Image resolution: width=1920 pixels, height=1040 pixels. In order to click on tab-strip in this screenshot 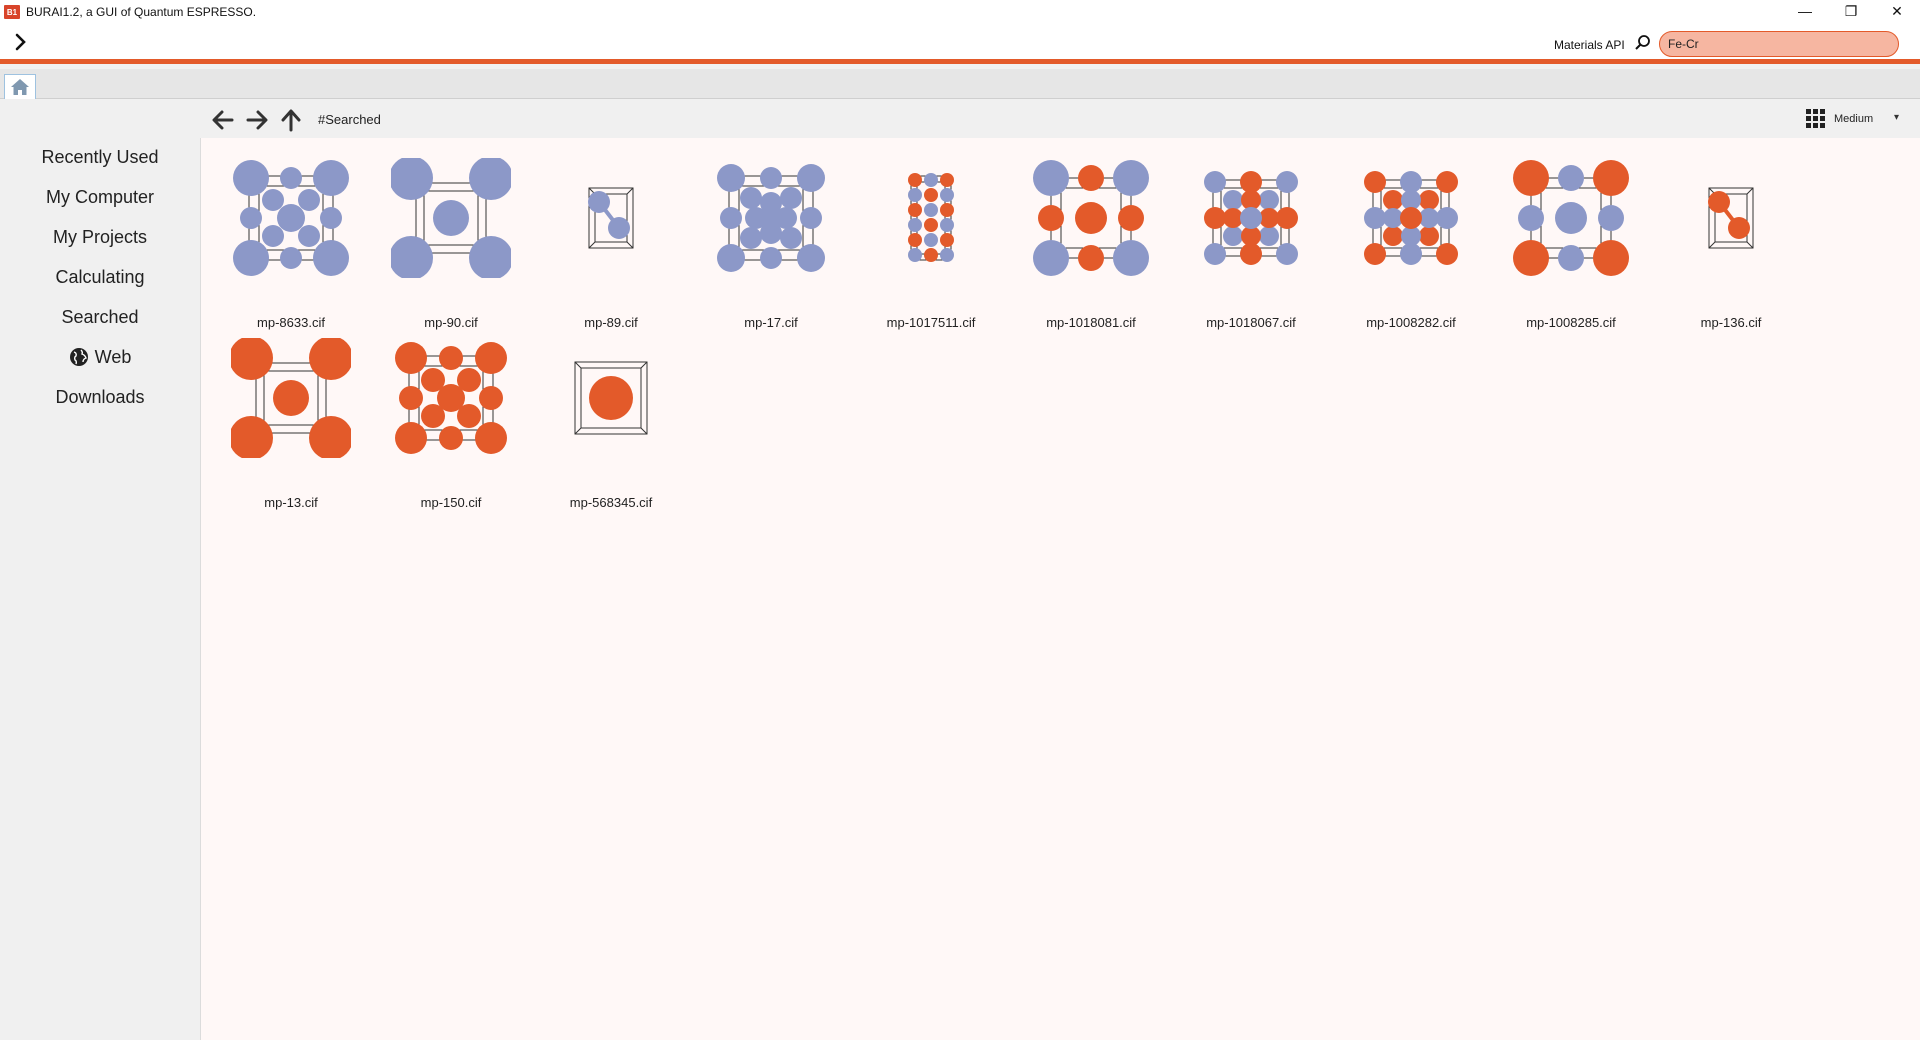, I will do `click(960, 84)`.